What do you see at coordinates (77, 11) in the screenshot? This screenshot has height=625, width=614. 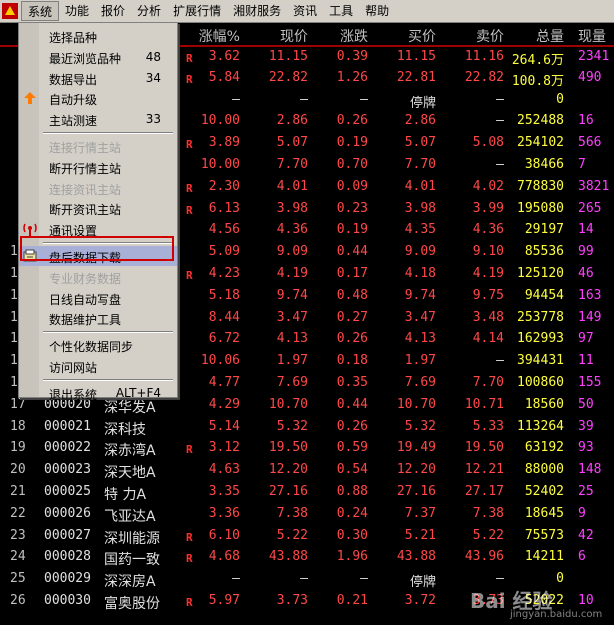 I see `menu-function: 功能` at bounding box center [77, 11].